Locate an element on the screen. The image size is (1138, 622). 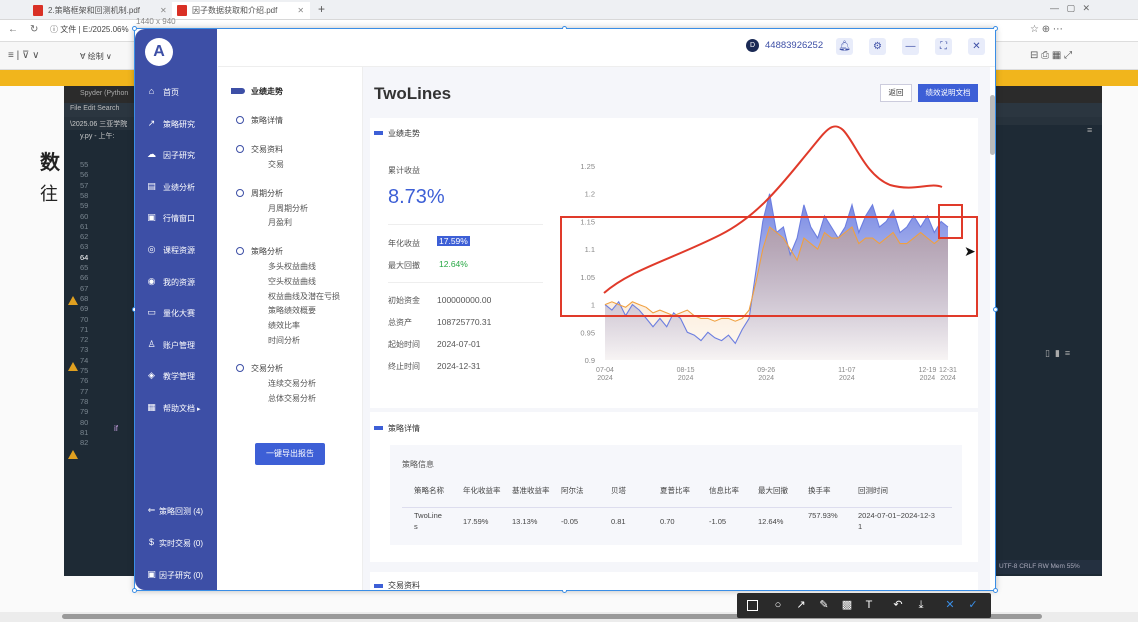
sidebar-item: ▭ 量化大赛 is located at coordinates (179, 314).